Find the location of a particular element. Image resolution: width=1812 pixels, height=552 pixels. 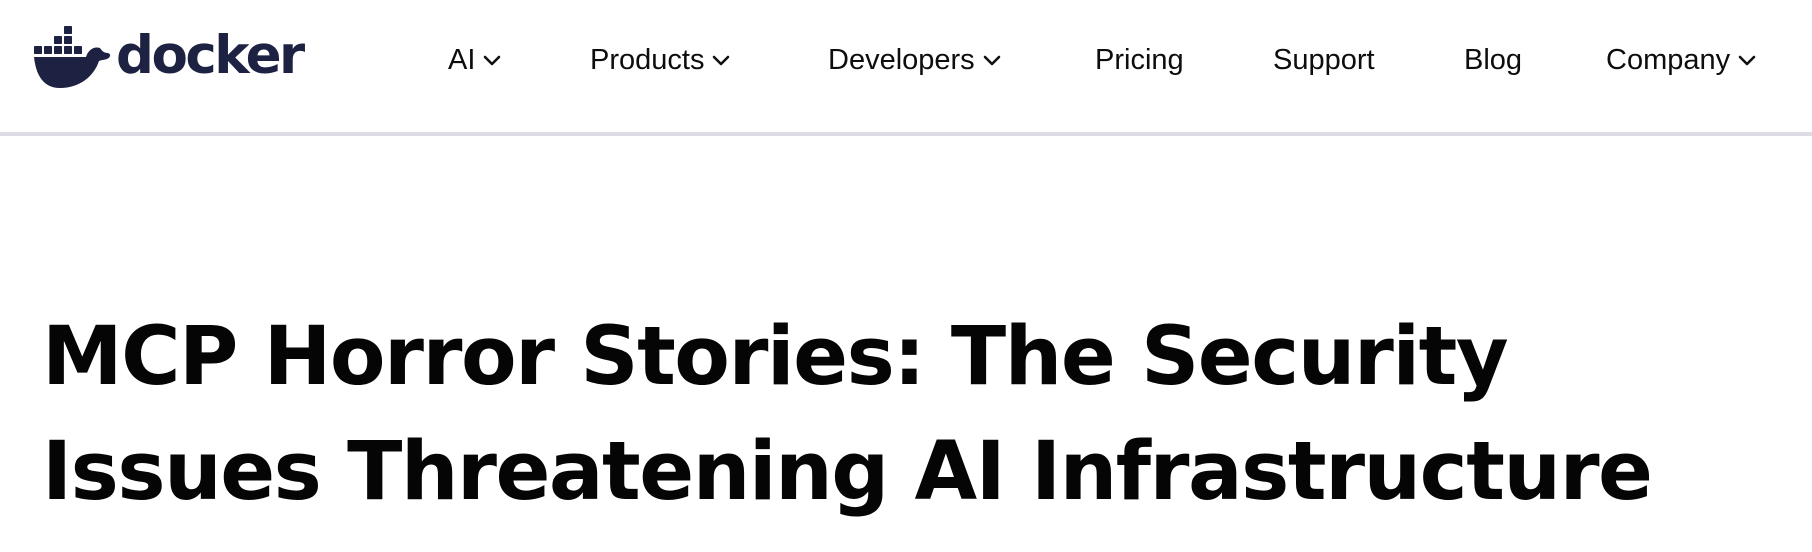

nav-item-products: Products is located at coordinates (660, 60).